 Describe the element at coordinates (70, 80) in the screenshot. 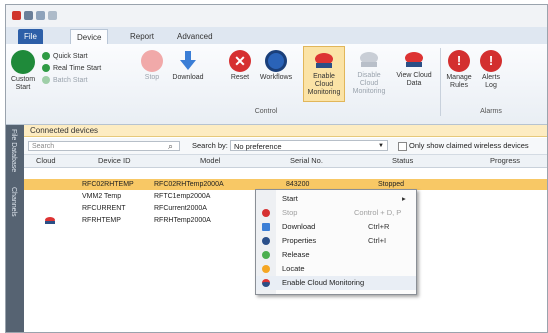

I see `batch-start-label: Batch Start` at that location.